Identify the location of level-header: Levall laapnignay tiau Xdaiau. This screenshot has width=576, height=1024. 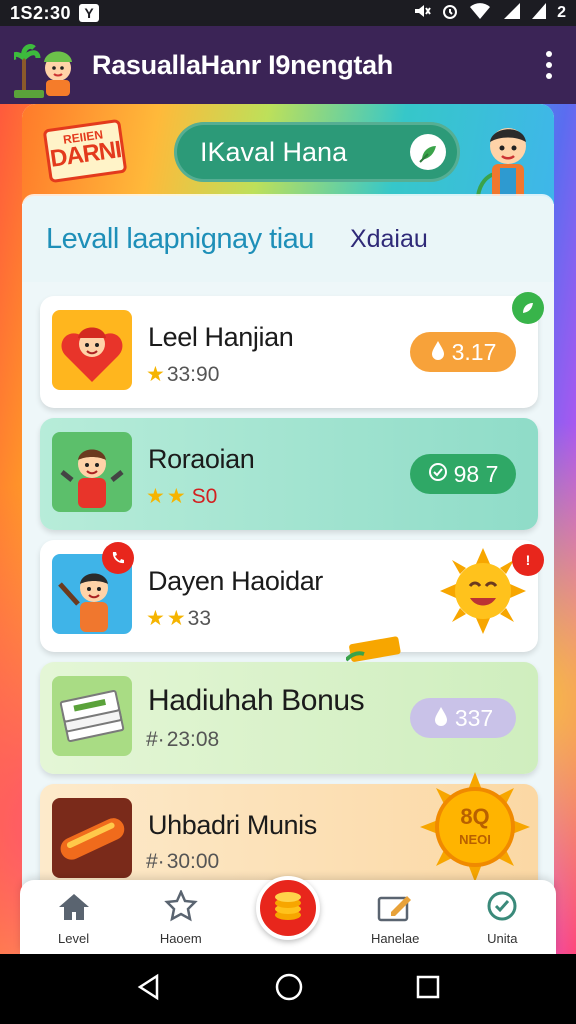
(288, 239).